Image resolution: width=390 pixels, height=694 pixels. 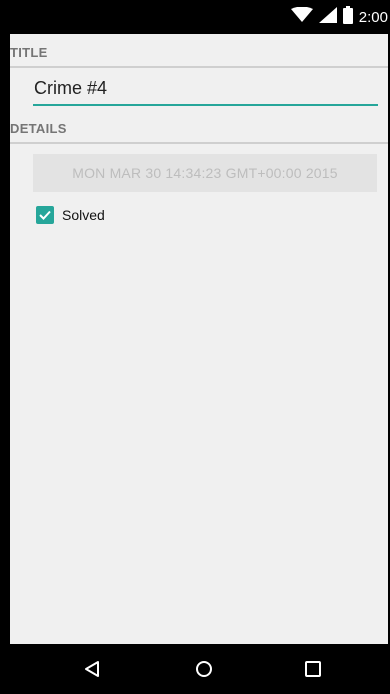 I want to click on wifi-icon, so click(x=301, y=17).